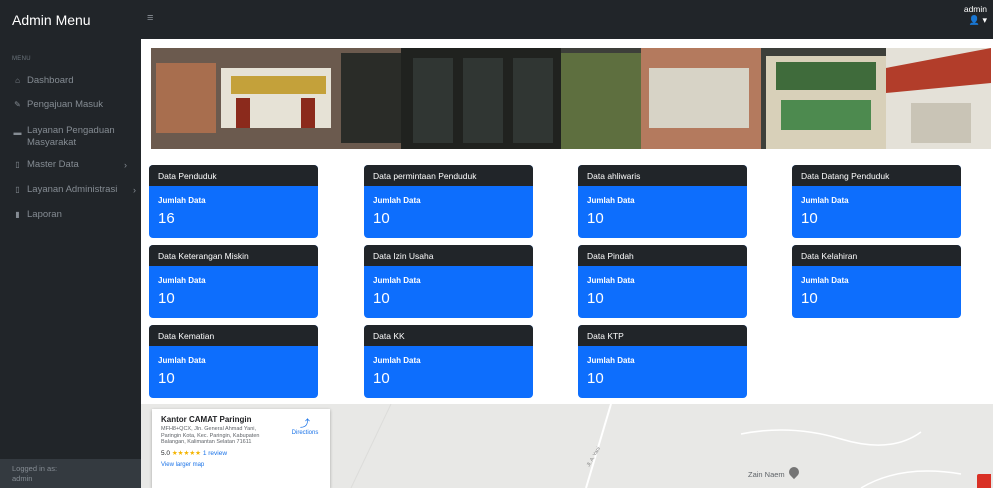  I want to click on stat-card-kematian: Data Kematian Jumlah Data 10, so click(233, 361).